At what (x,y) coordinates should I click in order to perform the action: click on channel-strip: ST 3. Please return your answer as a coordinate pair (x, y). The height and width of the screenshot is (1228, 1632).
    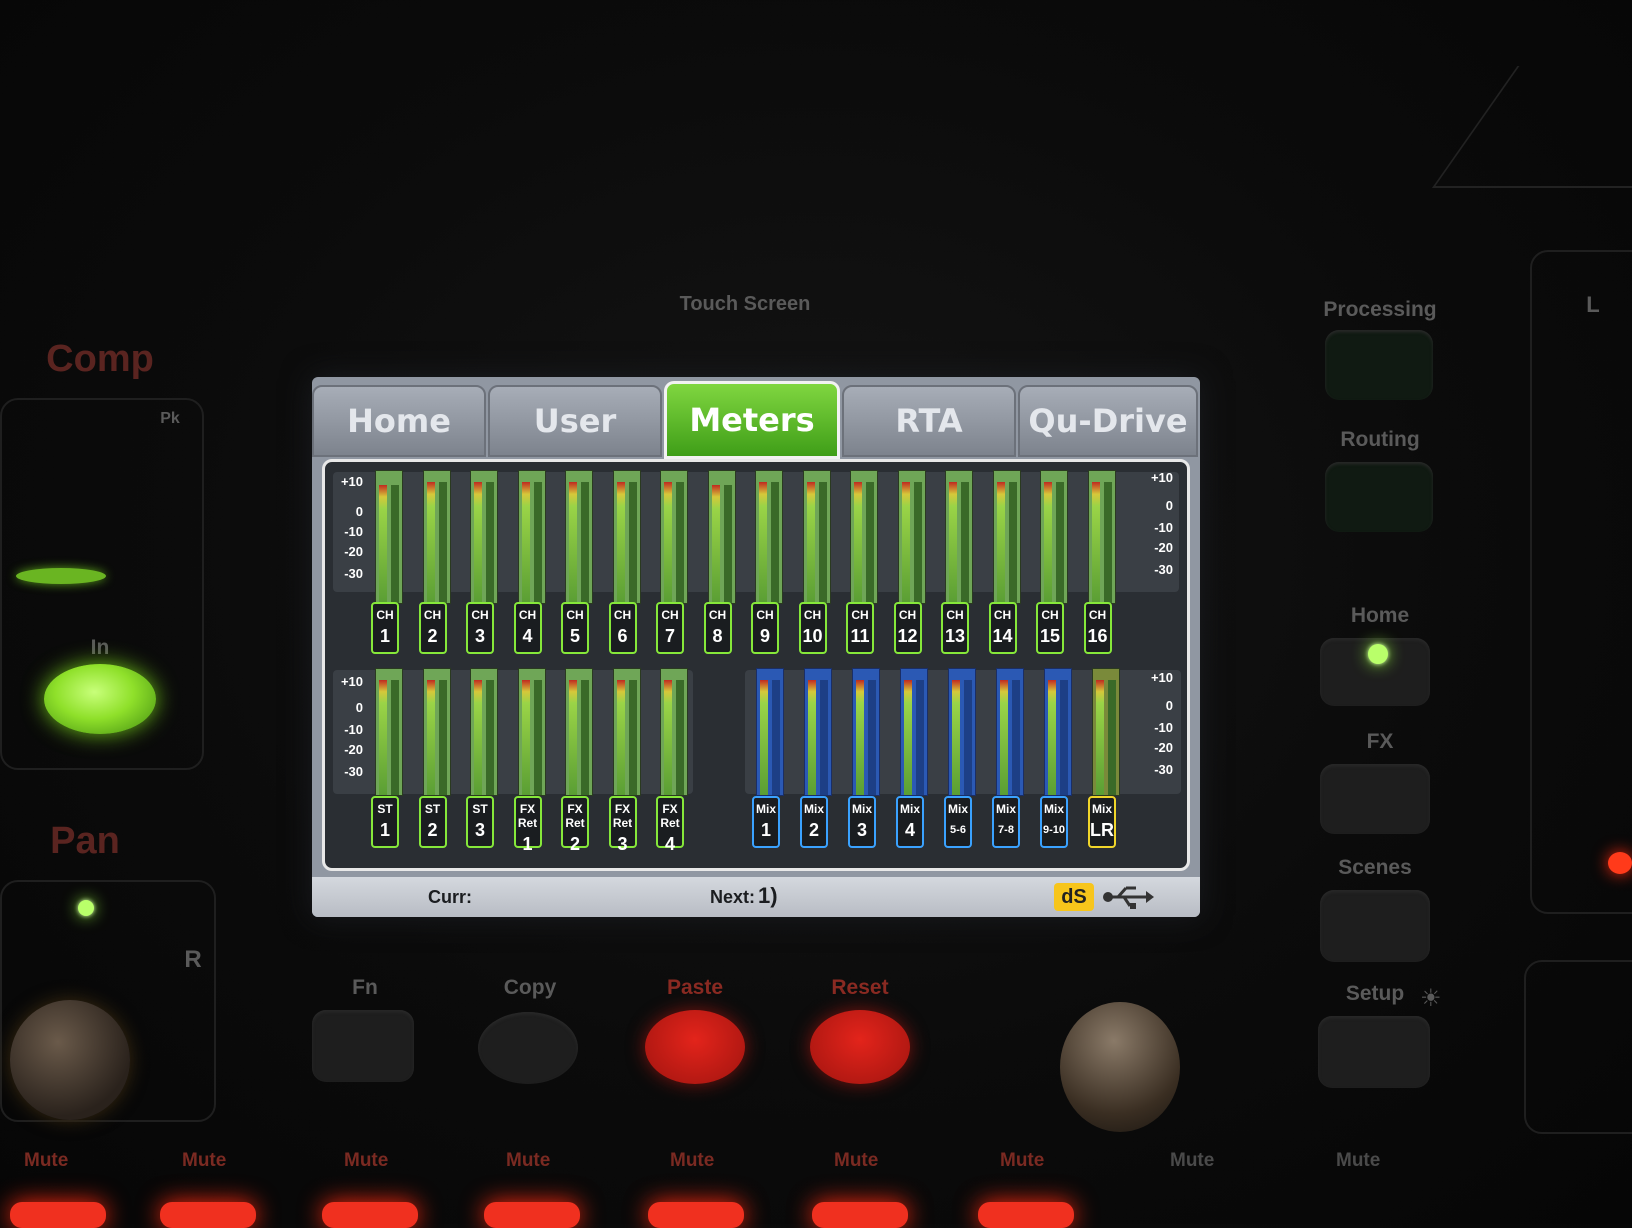
    Looking at the image, I should click on (486, 758).